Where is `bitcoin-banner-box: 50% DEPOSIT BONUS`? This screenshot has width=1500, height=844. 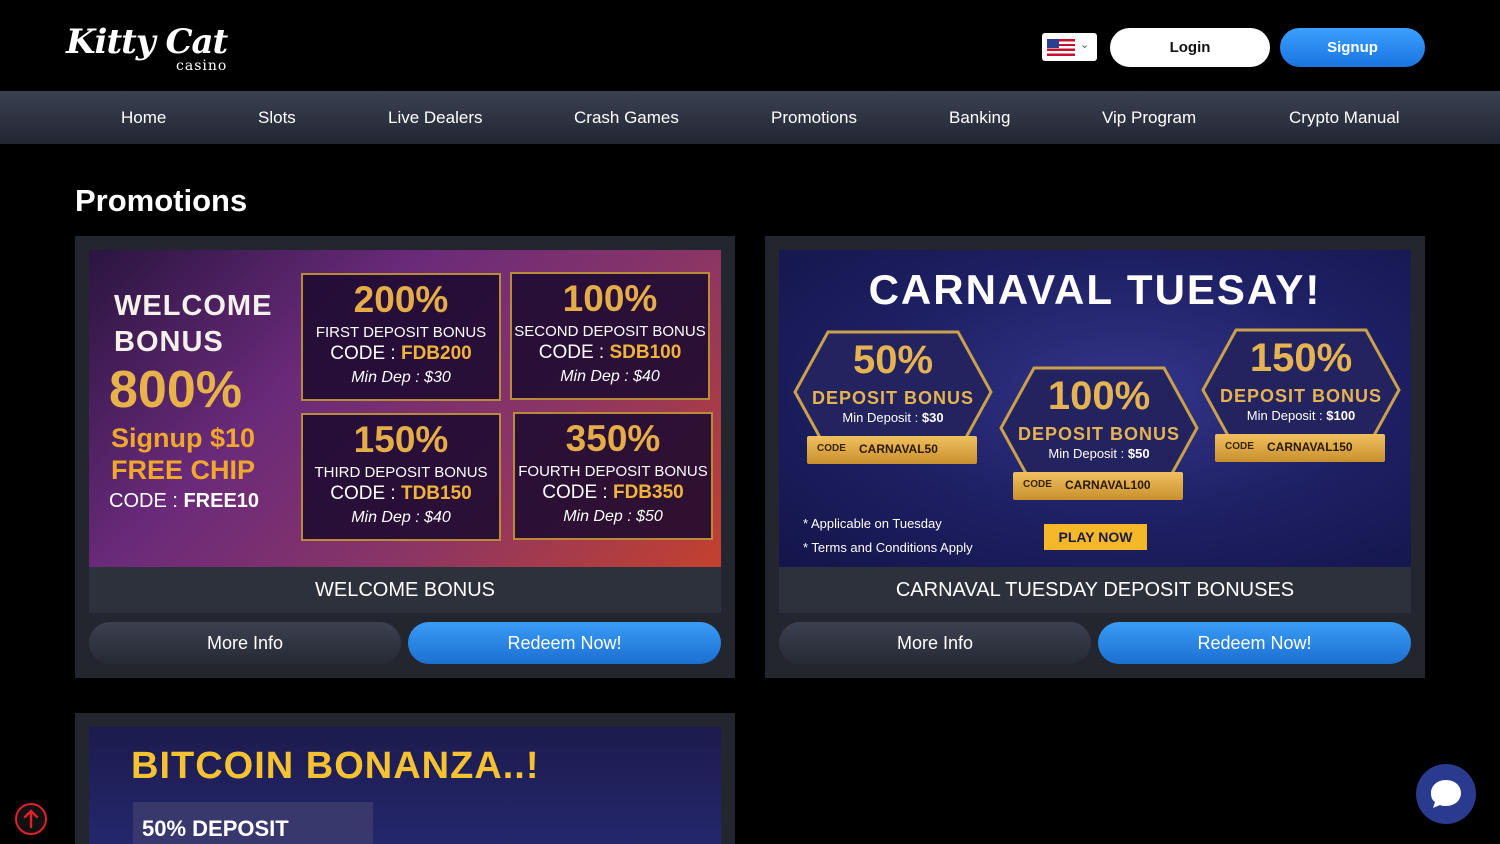 bitcoin-banner-box: 50% DEPOSIT BONUS is located at coordinates (253, 823).